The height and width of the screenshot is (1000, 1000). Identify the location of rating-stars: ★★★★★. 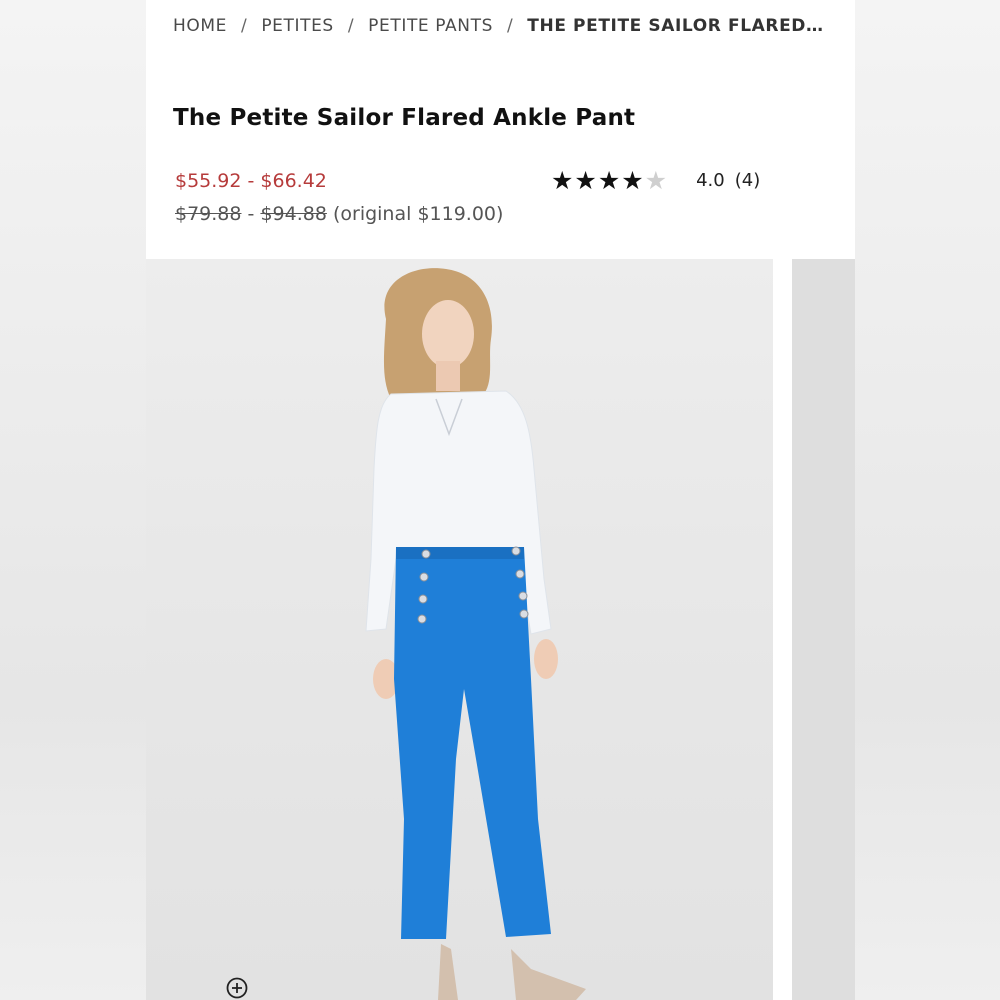
(609, 180).